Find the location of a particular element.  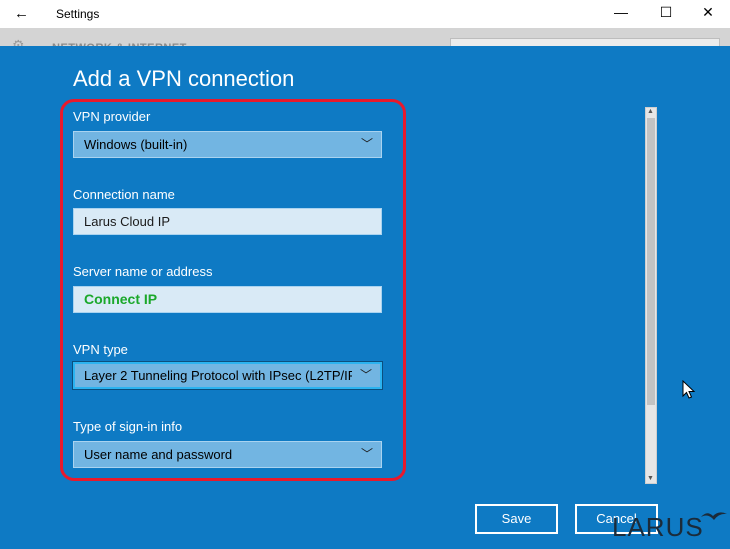

back-arrow-icon: ← is located at coordinates (21, 13).